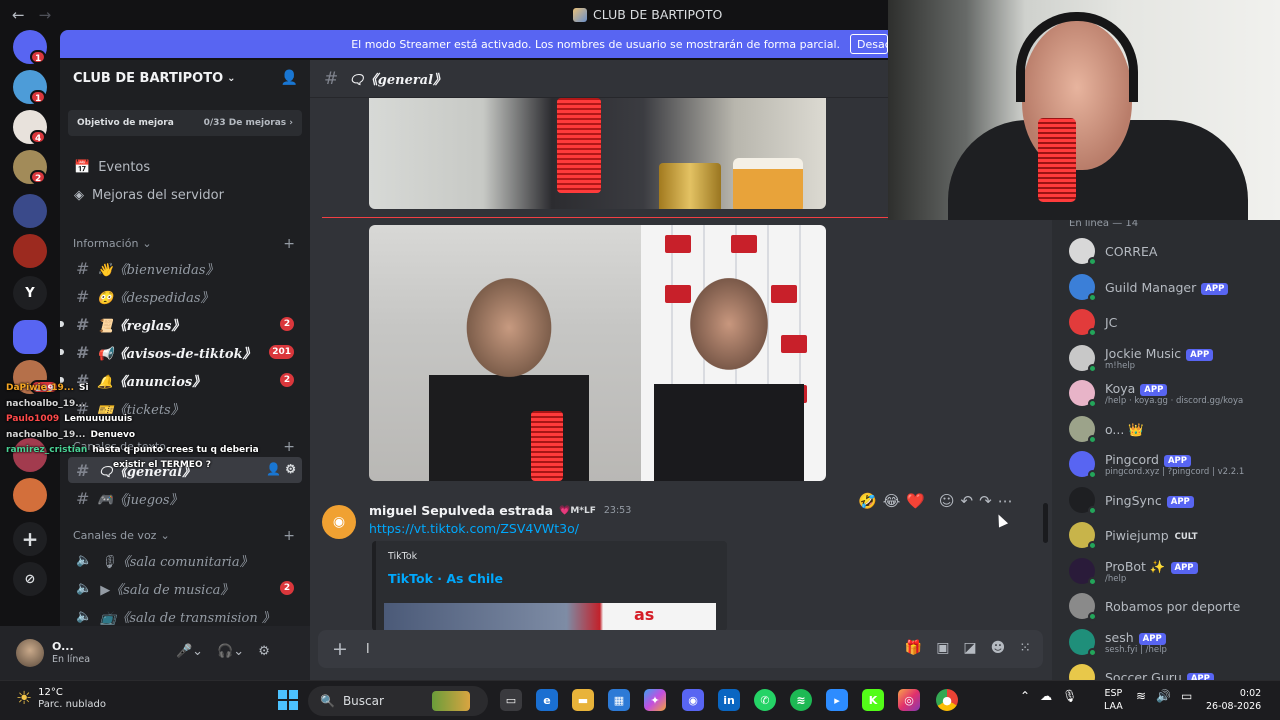  Describe the element at coordinates (185, 123) in the screenshot. I see `boost-goal: Objetivo de mejora 0/33 De mejoras ›` at that location.